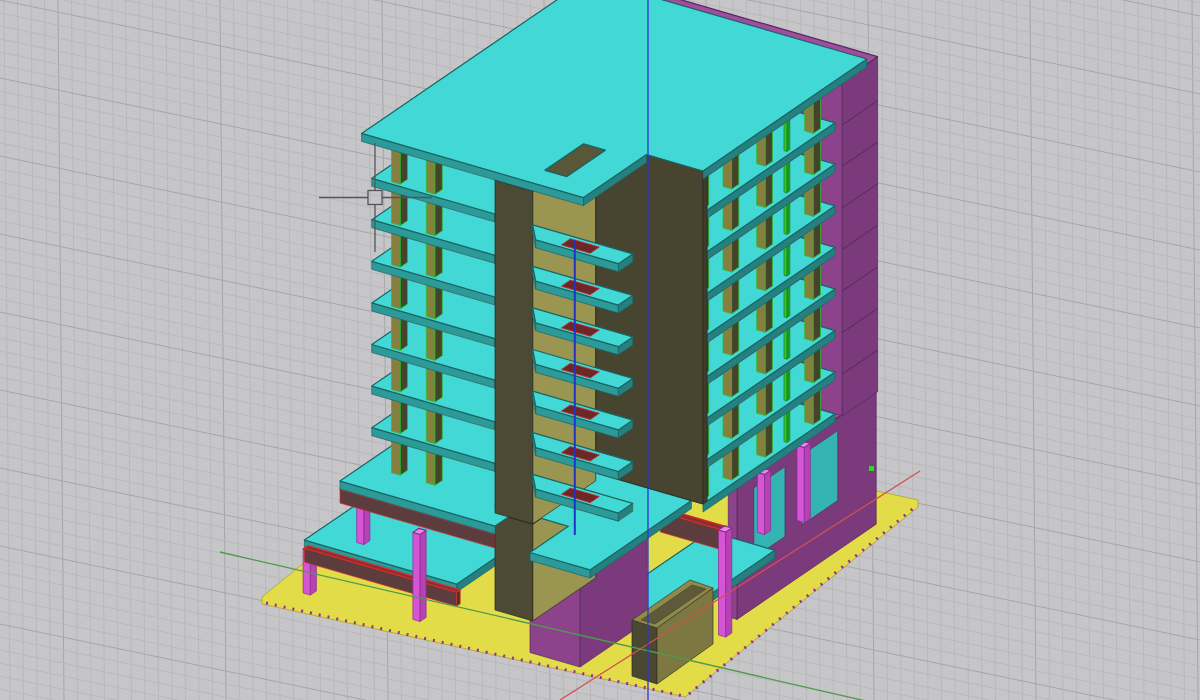 This screenshot has height=700, width=1200. Describe the element at coordinates (871, 468) in the screenshot. I see `point-marker-icon` at that location.